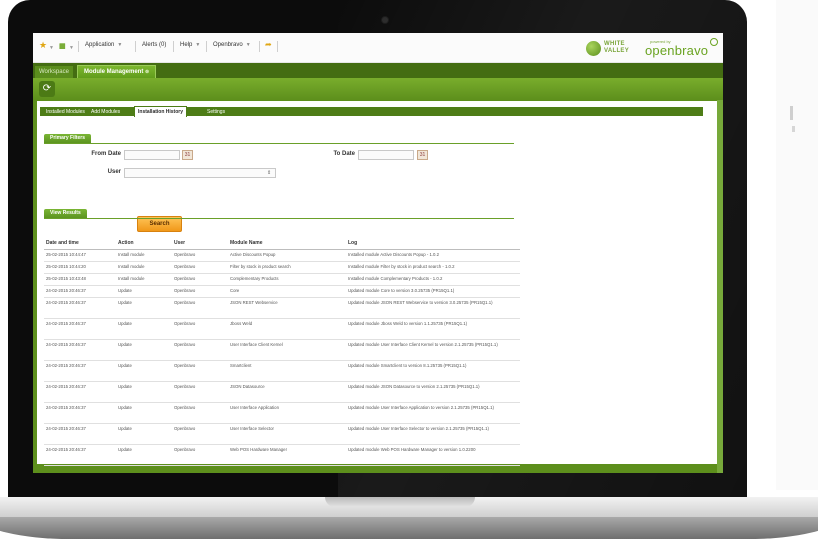 The image size is (818, 543). Describe the element at coordinates (228, 45) in the screenshot. I see `user-menu-label: Openbravo` at that location.